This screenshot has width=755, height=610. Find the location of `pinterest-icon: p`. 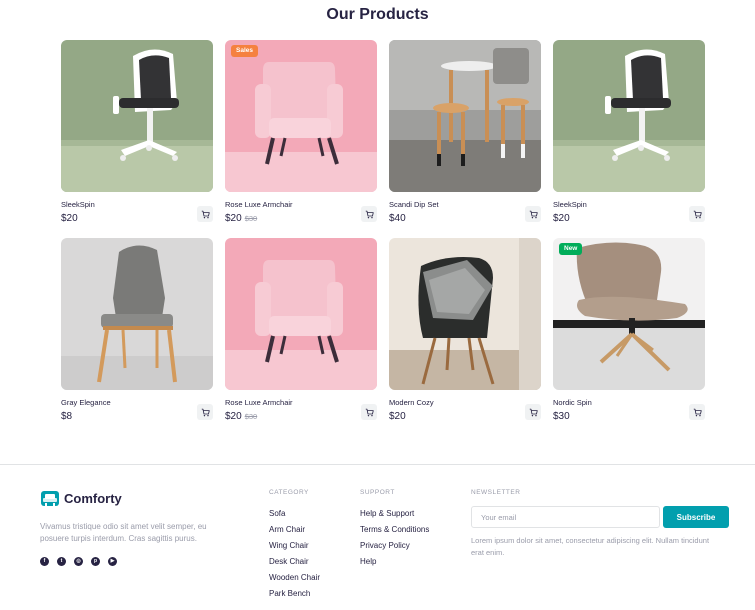

pinterest-icon: p is located at coordinates (95, 561).